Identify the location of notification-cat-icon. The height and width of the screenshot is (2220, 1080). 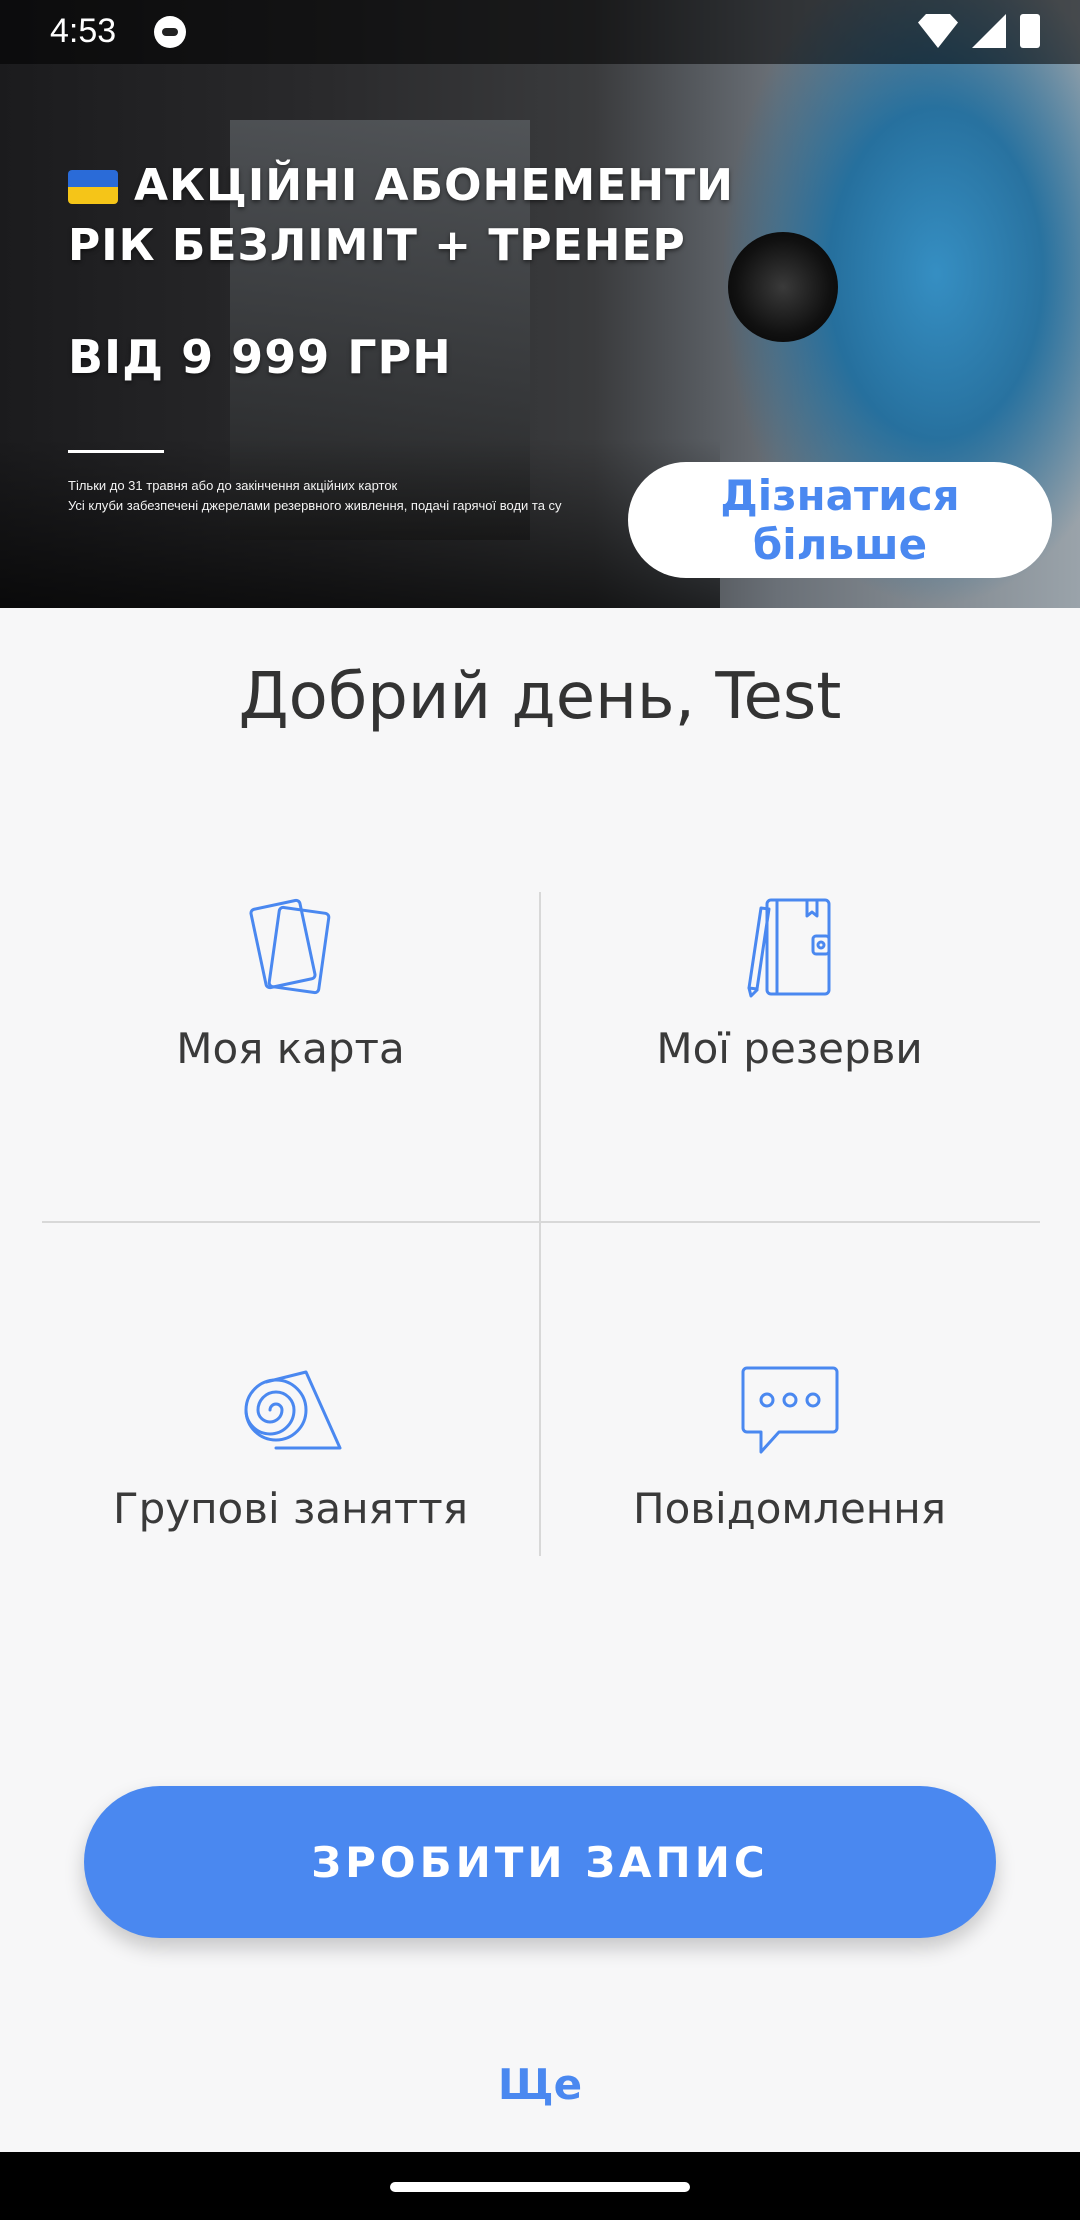
(170, 32).